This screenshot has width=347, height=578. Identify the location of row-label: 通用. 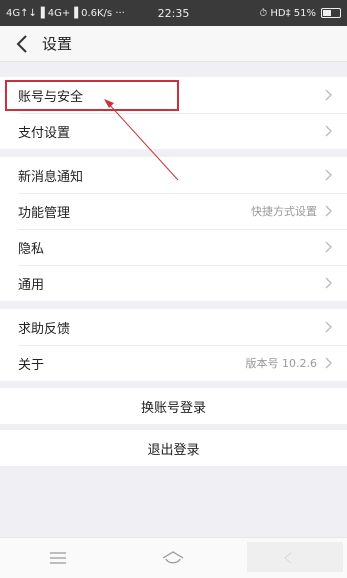
(31, 285).